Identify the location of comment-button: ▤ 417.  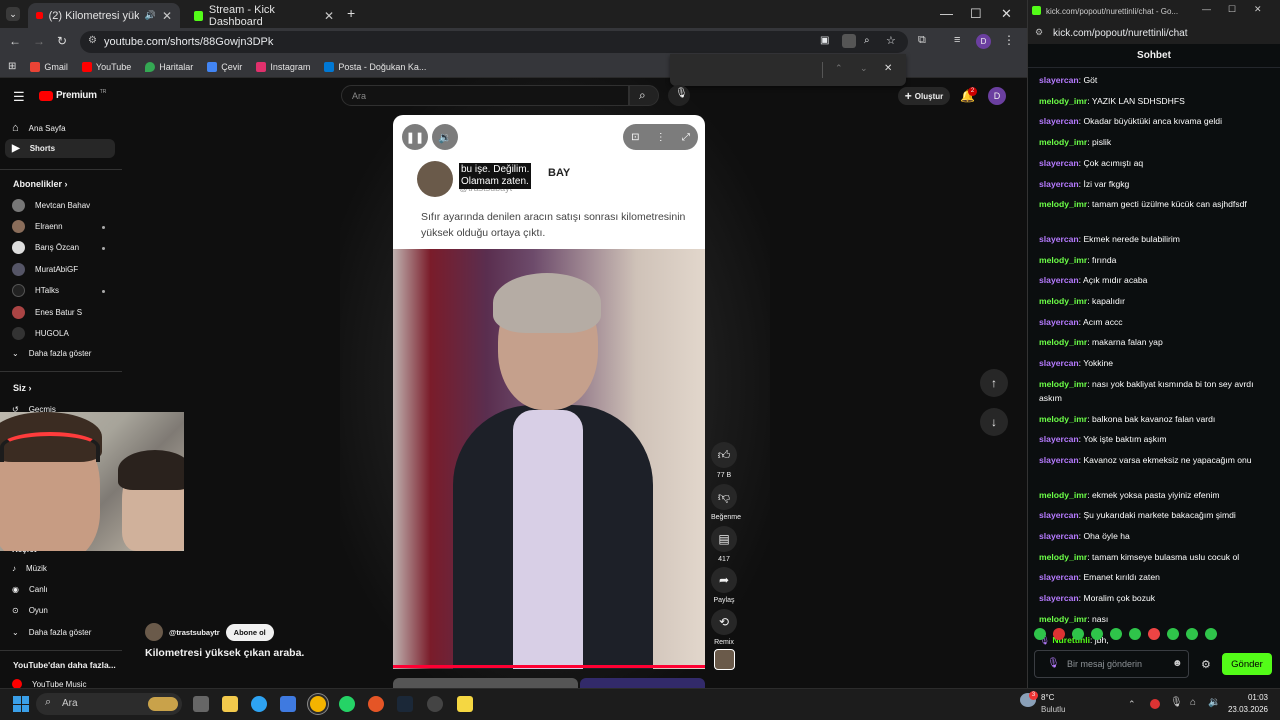
(724, 544).